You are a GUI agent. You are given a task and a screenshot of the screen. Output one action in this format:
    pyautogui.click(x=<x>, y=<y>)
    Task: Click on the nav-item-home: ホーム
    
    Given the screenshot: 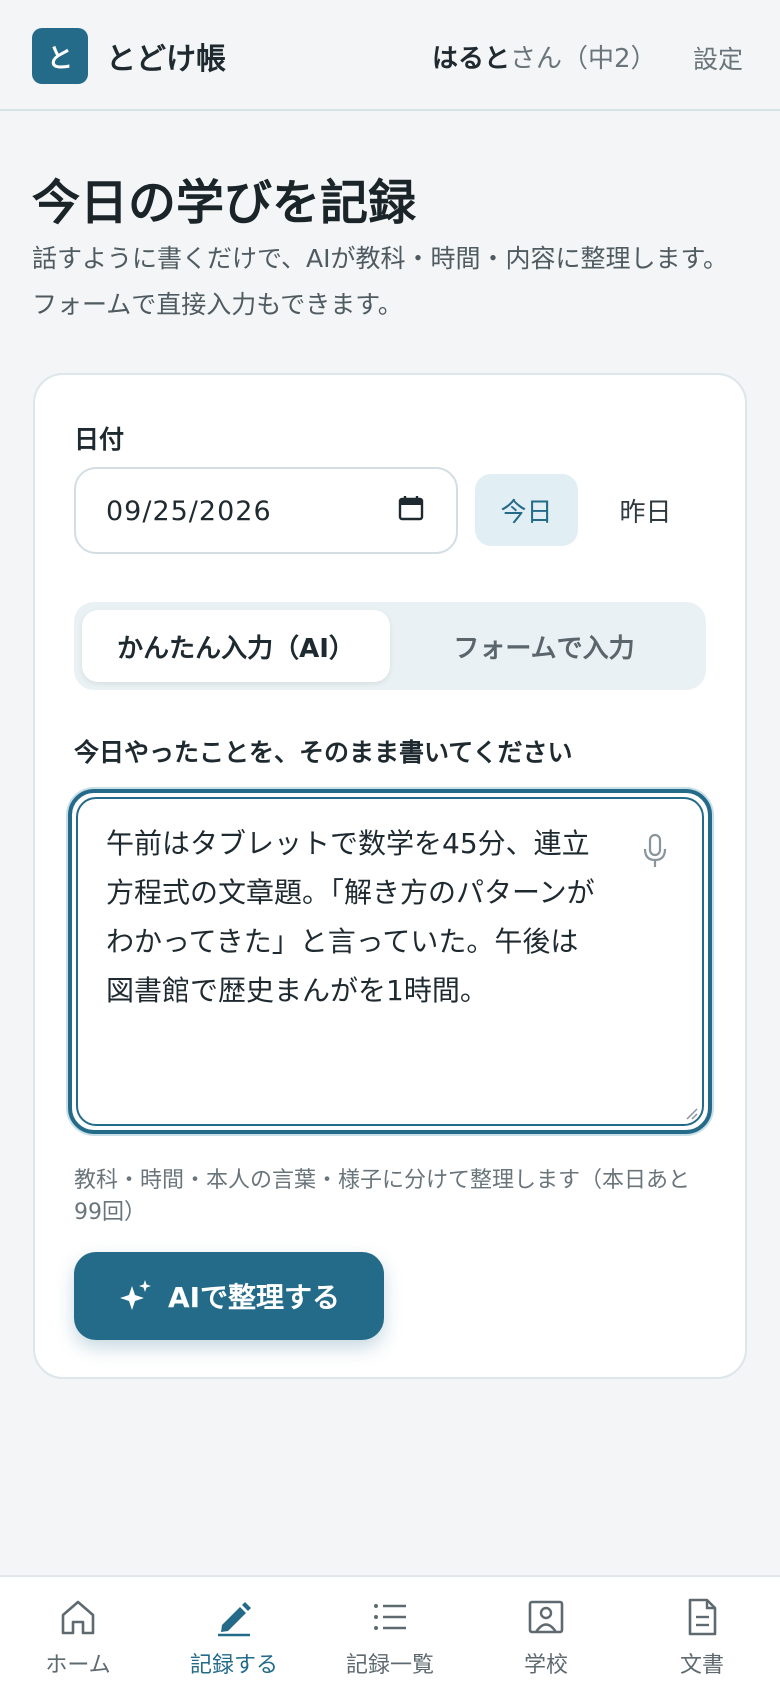 What is the action you would take?
    pyautogui.click(x=78, y=1632)
    